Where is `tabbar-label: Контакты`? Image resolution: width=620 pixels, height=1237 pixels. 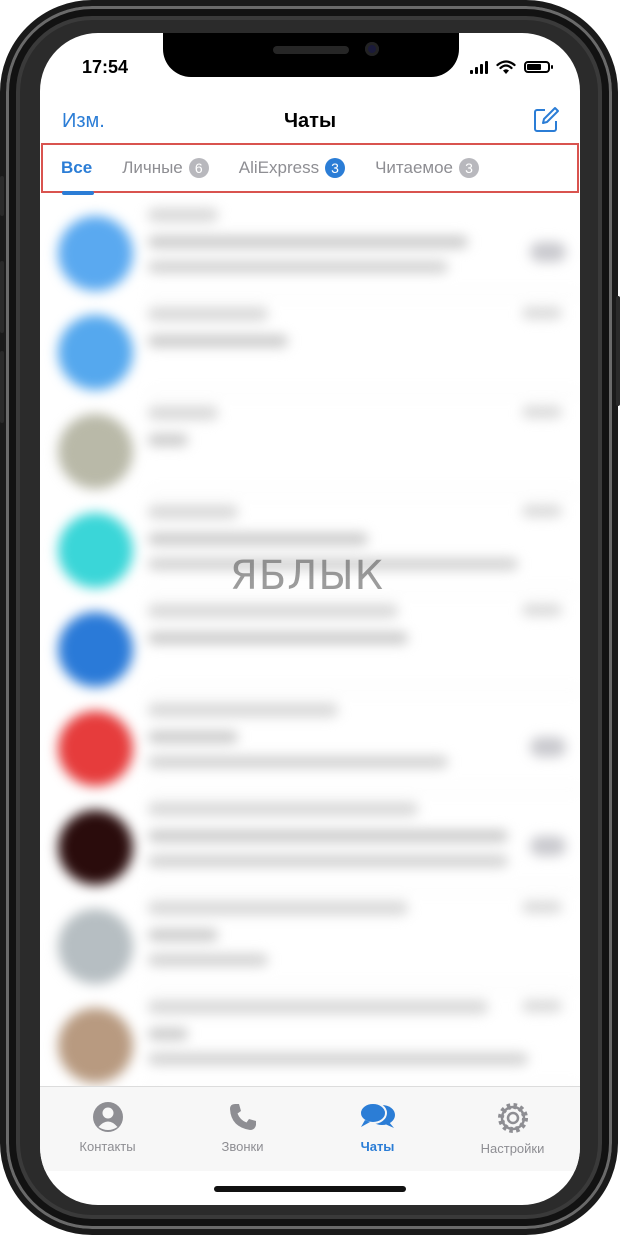 tabbar-label: Контакты is located at coordinates (107, 1146).